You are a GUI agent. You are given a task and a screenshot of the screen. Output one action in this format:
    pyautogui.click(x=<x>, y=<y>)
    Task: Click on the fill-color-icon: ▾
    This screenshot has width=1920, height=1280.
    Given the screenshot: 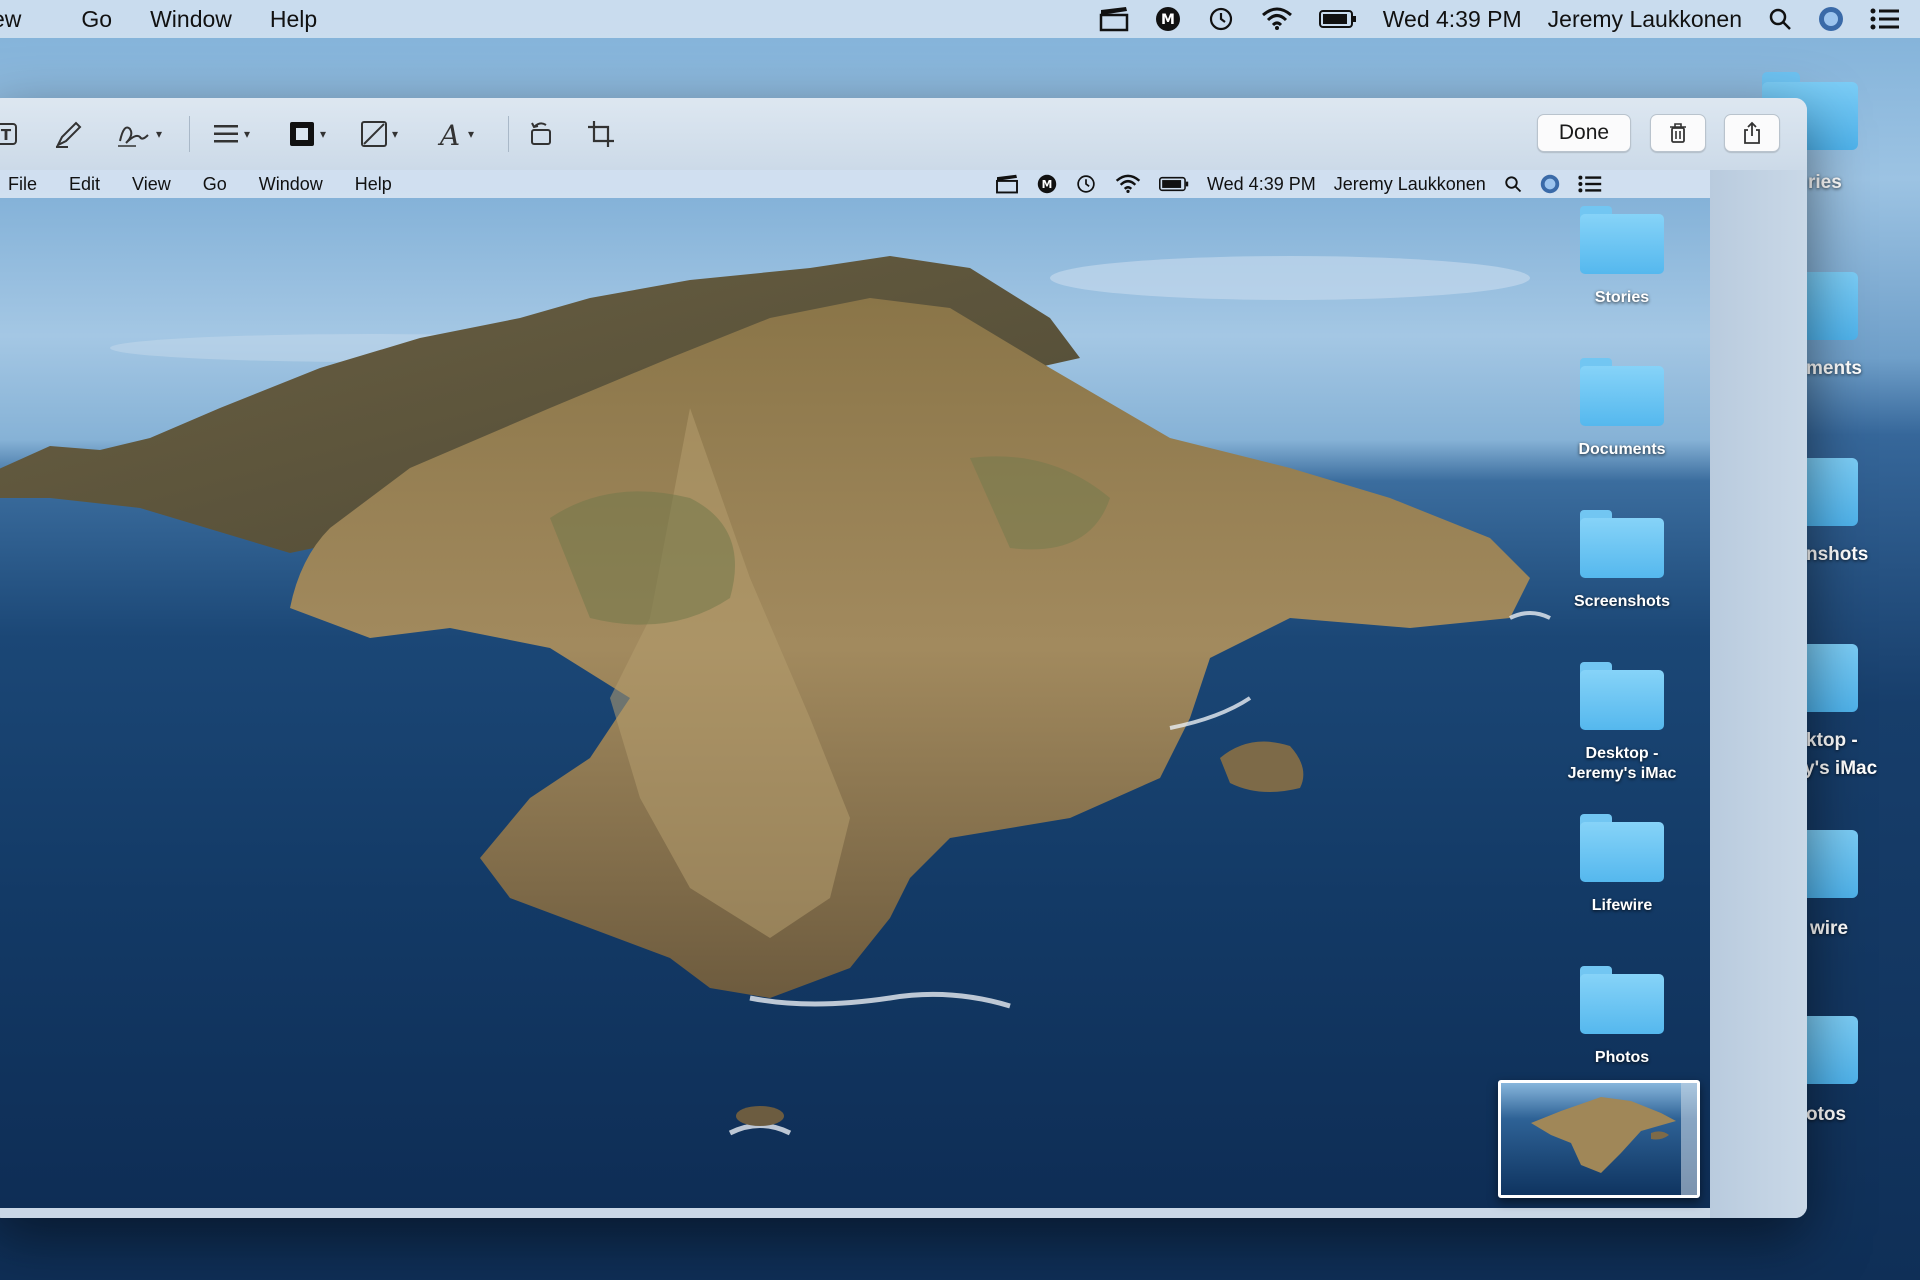 What is the action you would take?
    pyautogui.click(x=379, y=134)
    